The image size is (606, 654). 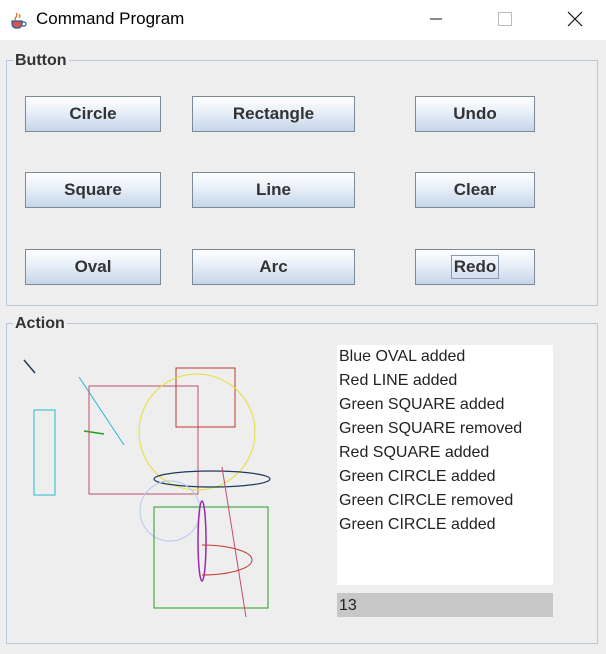 What do you see at coordinates (398, 380) in the screenshot?
I see `log-entry: Red LINE added` at bounding box center [398, 380].